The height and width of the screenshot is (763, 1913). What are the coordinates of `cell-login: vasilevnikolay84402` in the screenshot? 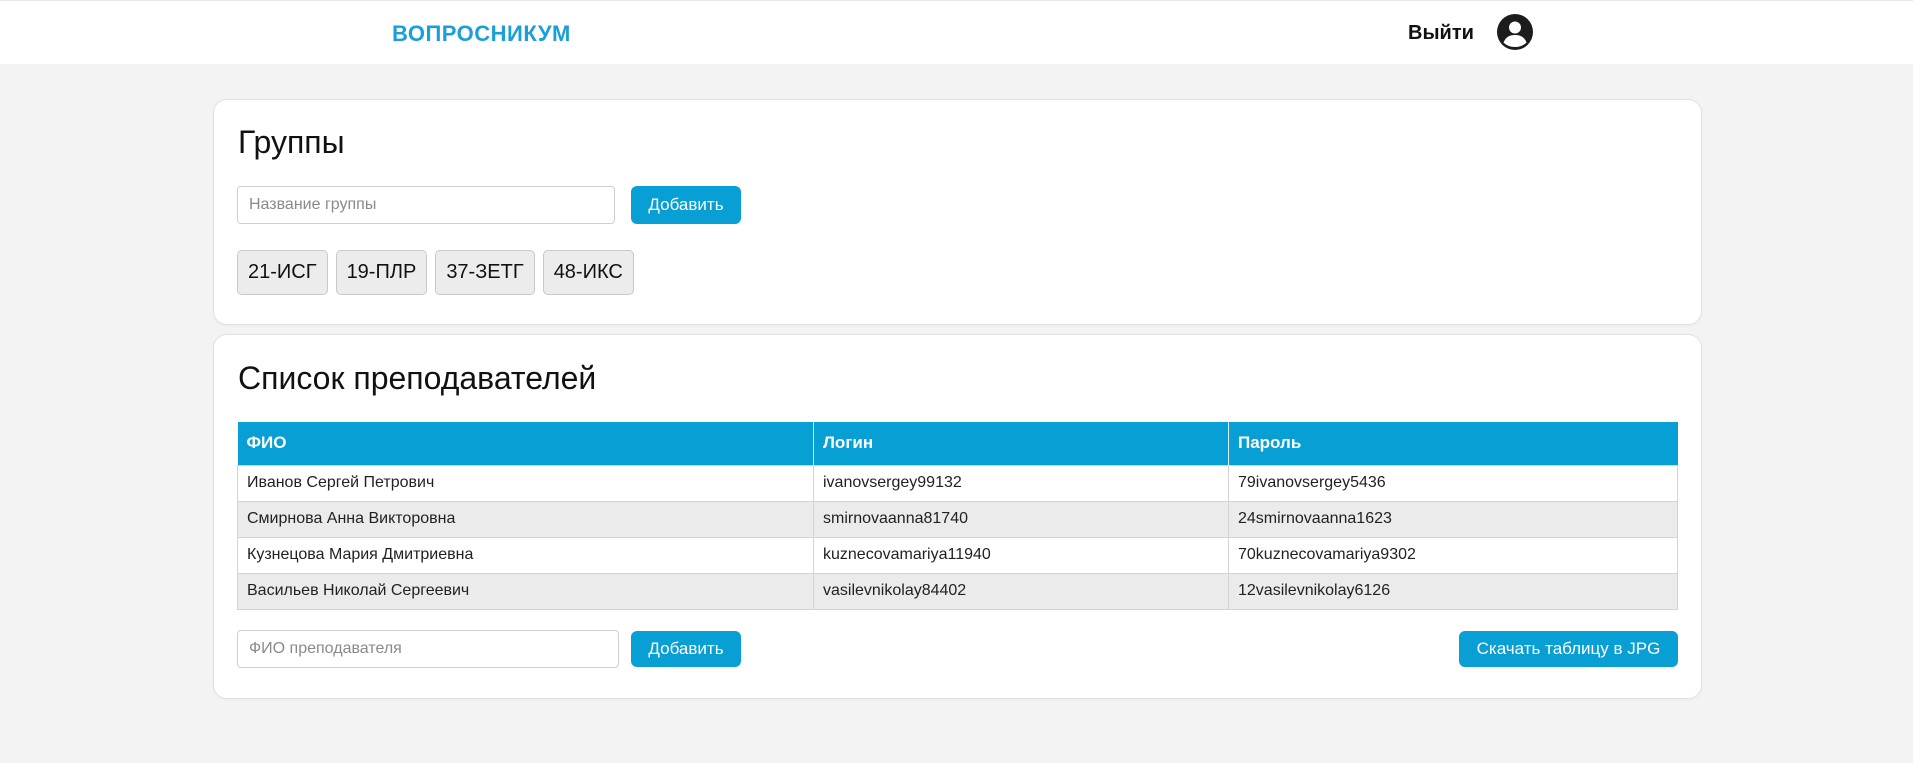 It's located at (1021, 591).